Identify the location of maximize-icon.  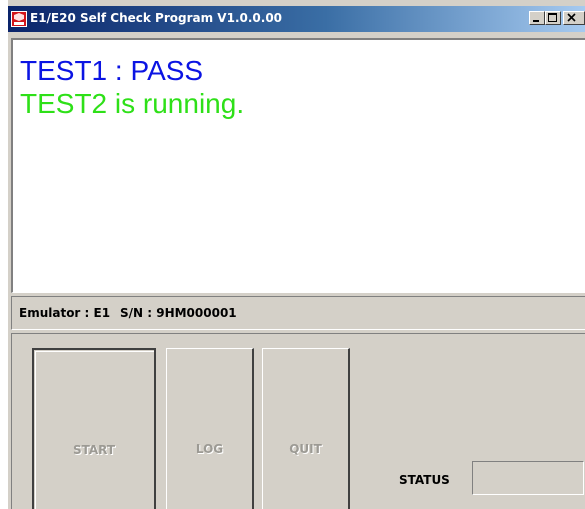
(552, 17).